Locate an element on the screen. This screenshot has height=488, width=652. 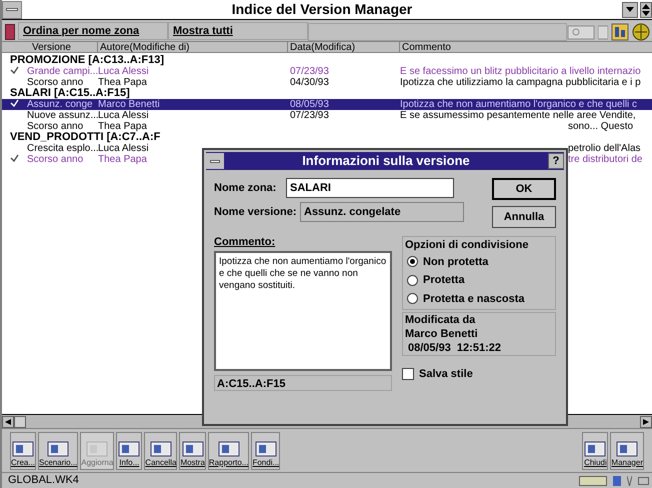
maximize-button is located at coordinates (646, 10).